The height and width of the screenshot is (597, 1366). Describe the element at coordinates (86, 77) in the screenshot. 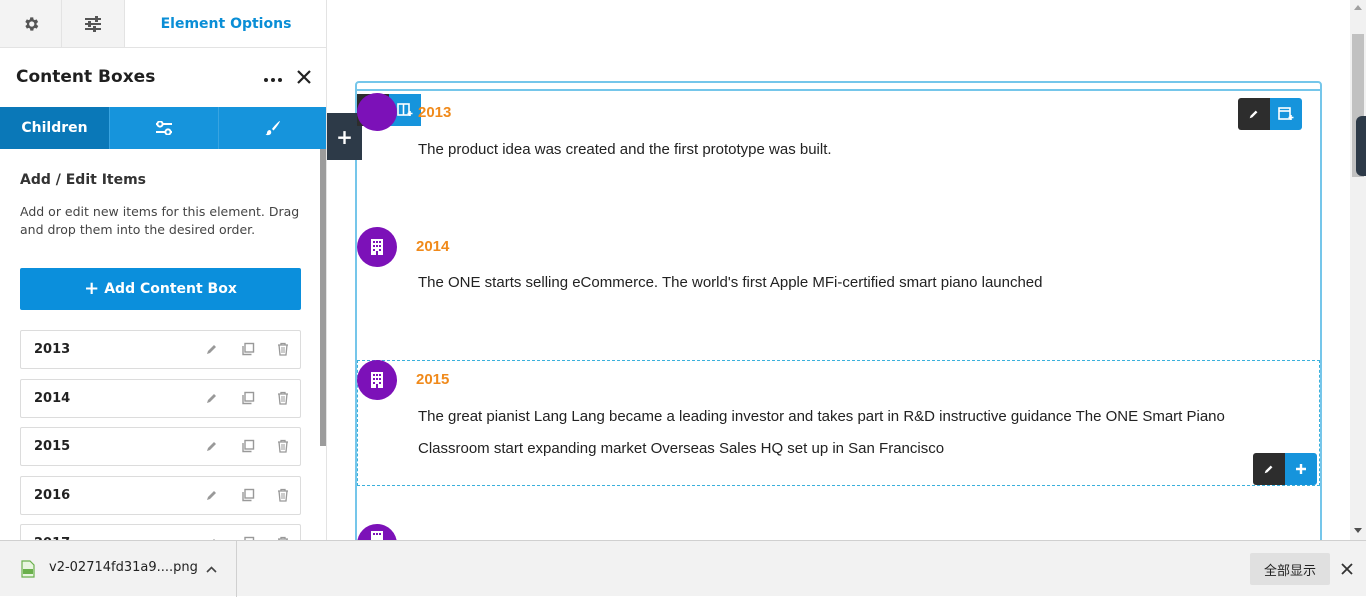

I see `panel-title: Content Boxes` at that location.